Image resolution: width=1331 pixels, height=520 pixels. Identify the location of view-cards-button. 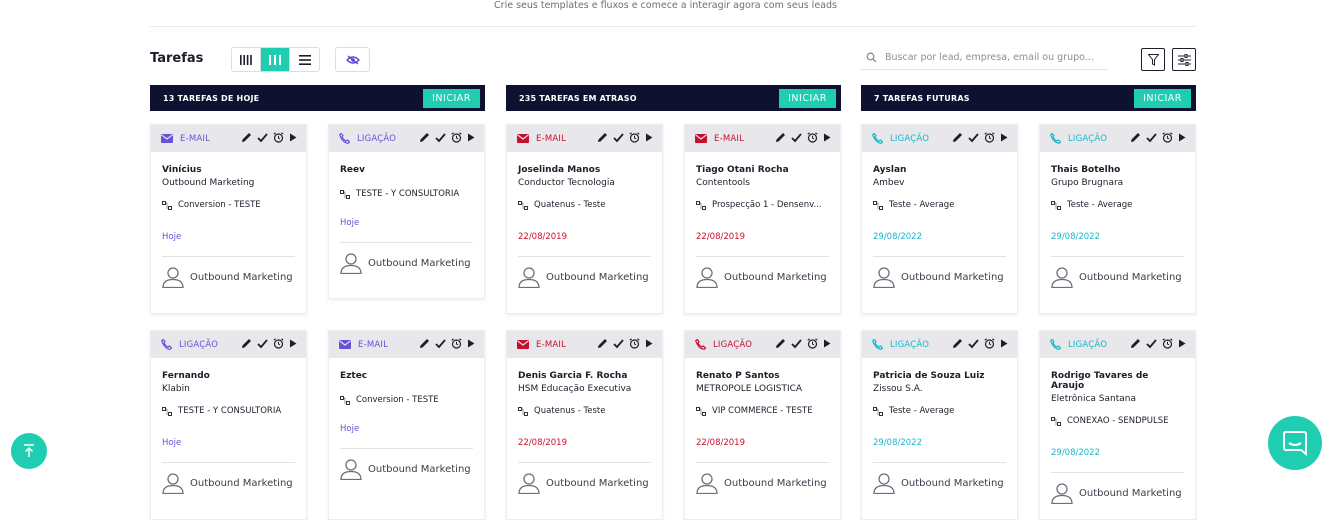
(275, 59).